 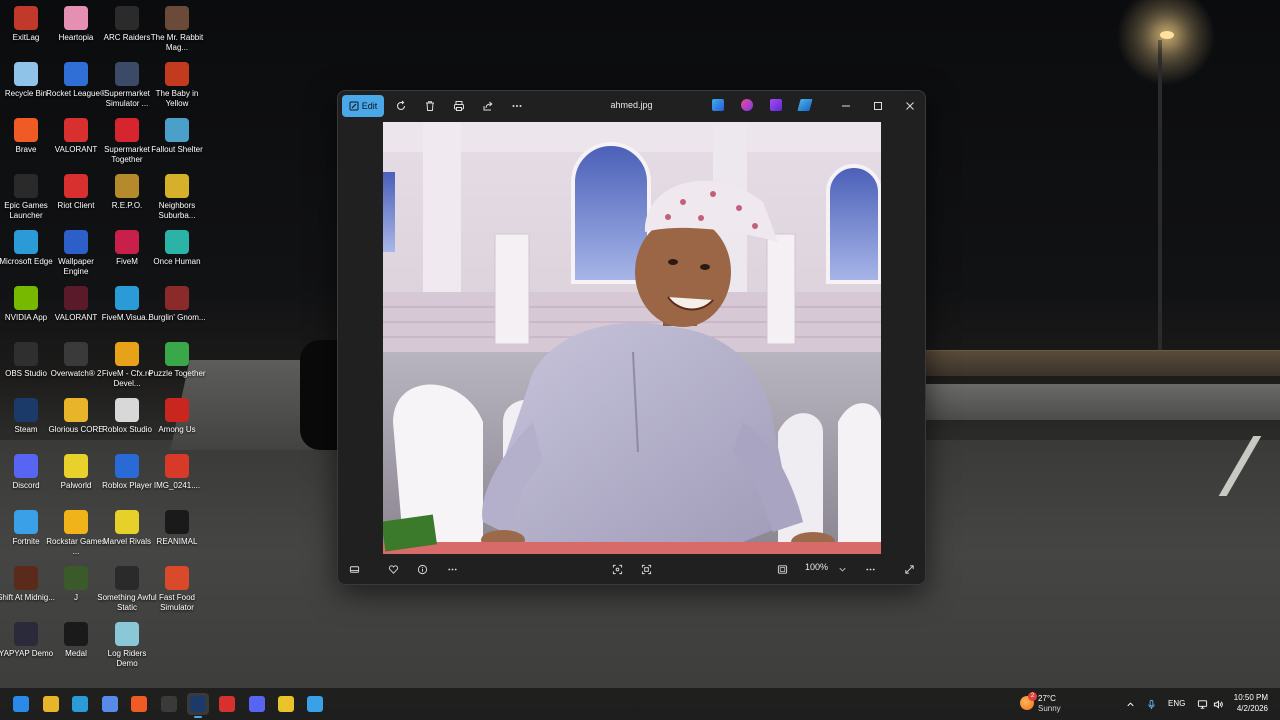 I want to click on desktop-icon: Fast Food Simulator, so click(x=177, y=589).